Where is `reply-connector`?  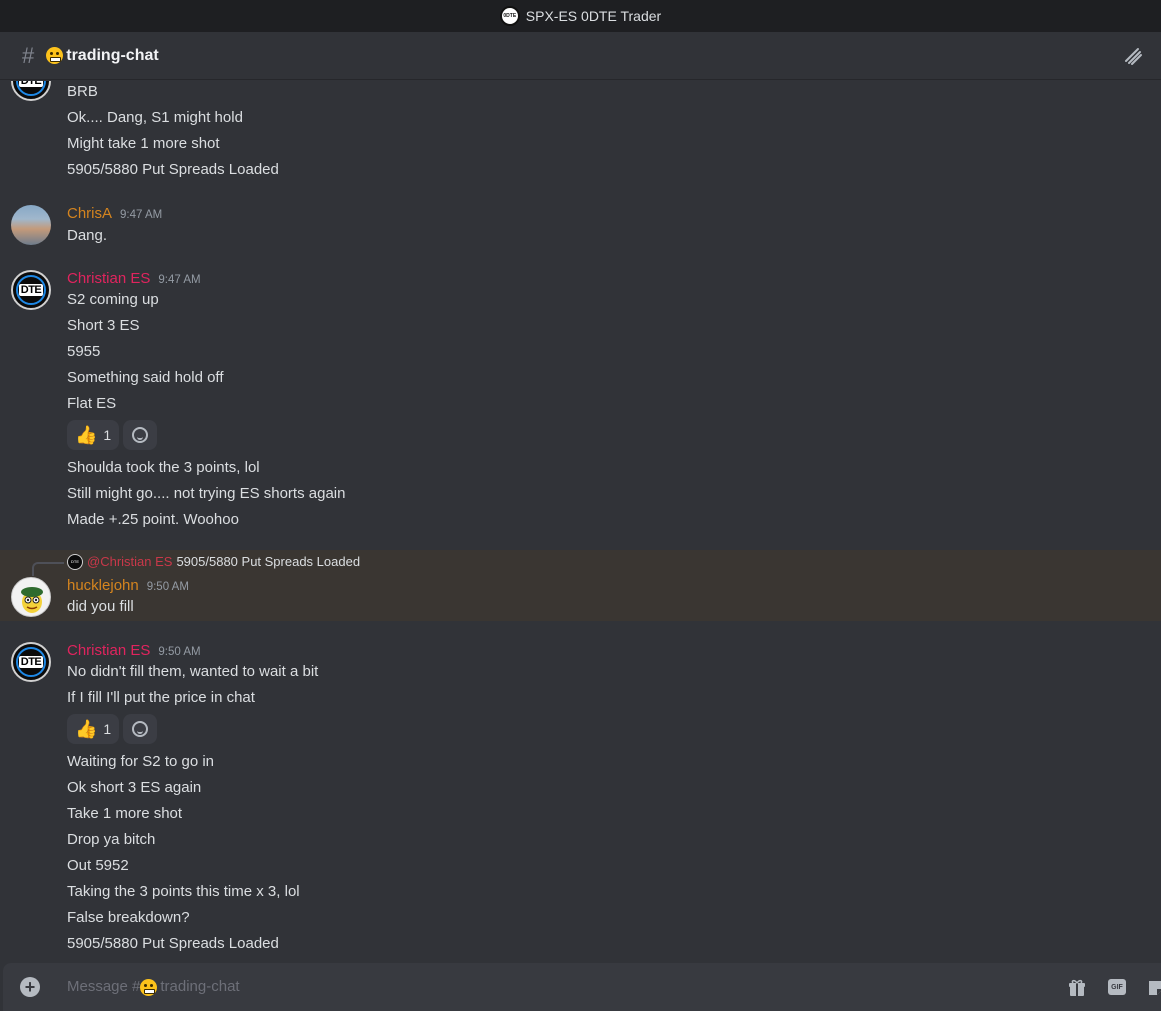
reply-connector is located at coordinates (48, 569).